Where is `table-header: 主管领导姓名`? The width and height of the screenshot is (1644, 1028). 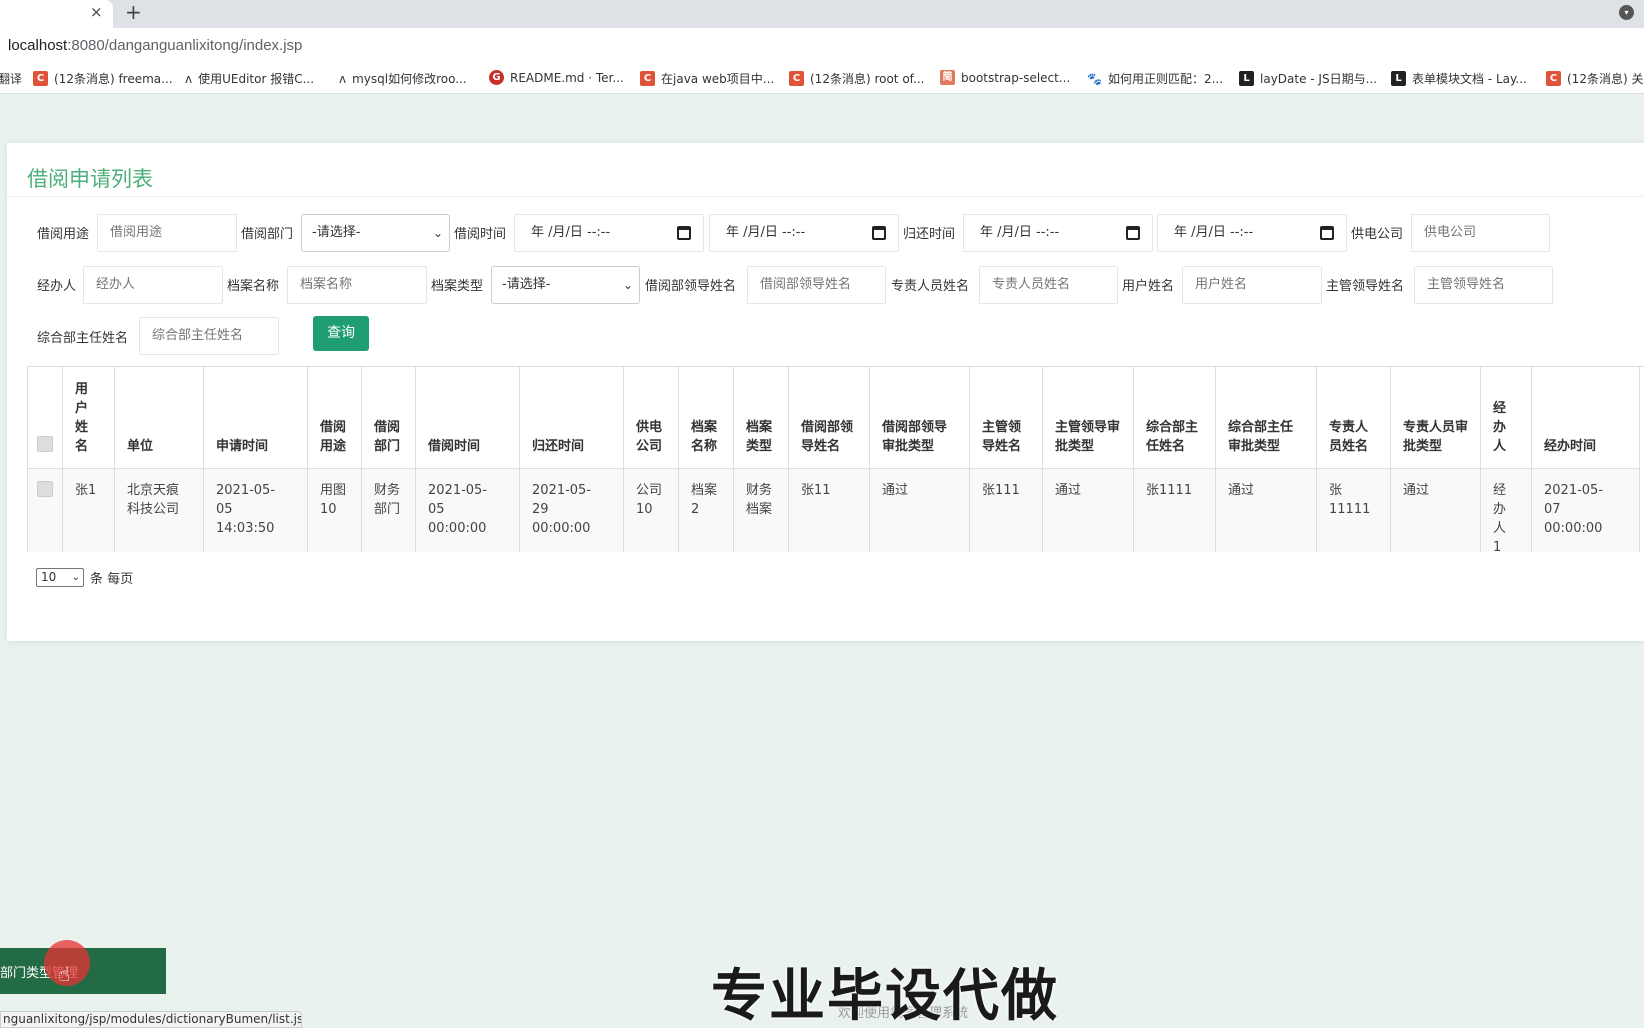
table-header: 主管领导姓名 is located at coordinates (1006, 418).